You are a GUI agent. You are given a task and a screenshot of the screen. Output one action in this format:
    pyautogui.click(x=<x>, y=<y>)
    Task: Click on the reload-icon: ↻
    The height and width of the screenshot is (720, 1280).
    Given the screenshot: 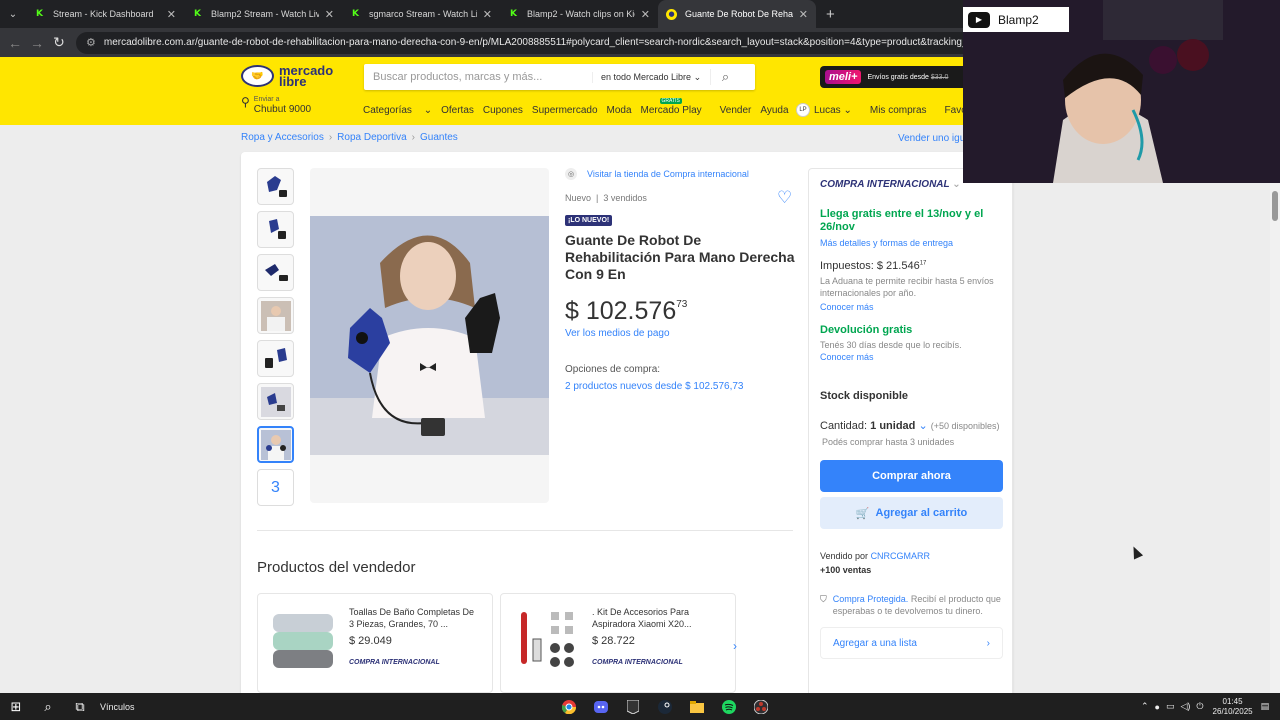 What is the action you would take?
    pyautogui.click(x=59, y=42)
    